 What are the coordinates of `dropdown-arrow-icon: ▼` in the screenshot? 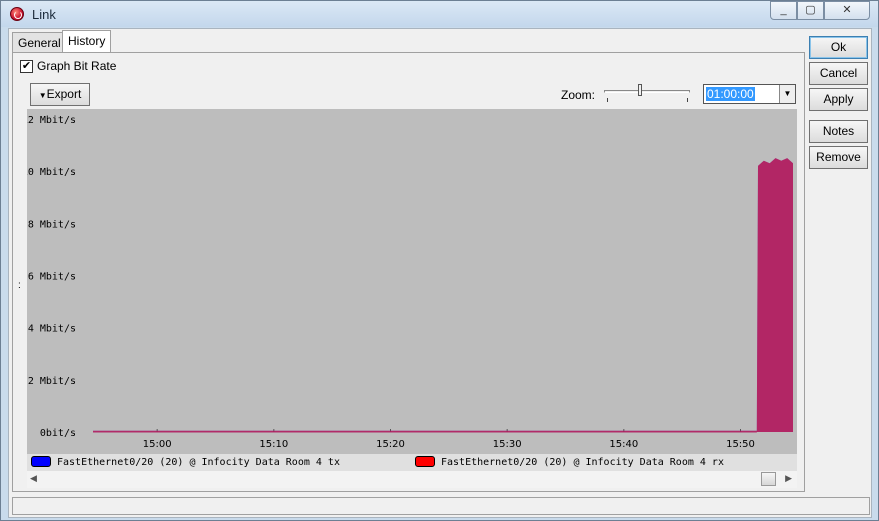 It's located at (787, 94).